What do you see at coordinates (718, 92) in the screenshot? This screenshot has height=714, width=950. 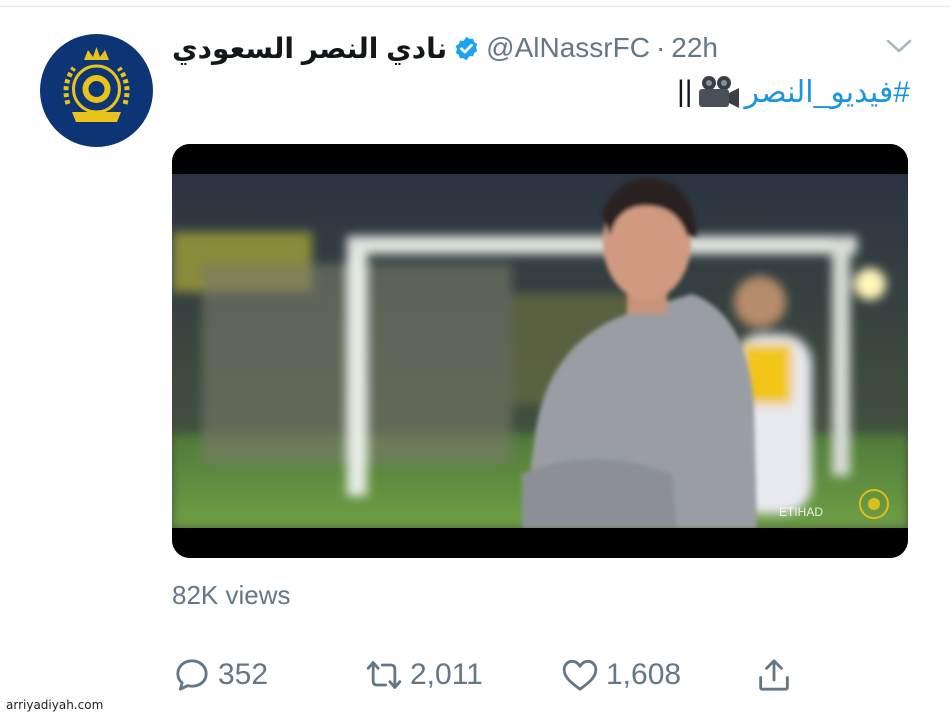 I see `movie-camera-emoji-icon` at bounding box center [718, 92].